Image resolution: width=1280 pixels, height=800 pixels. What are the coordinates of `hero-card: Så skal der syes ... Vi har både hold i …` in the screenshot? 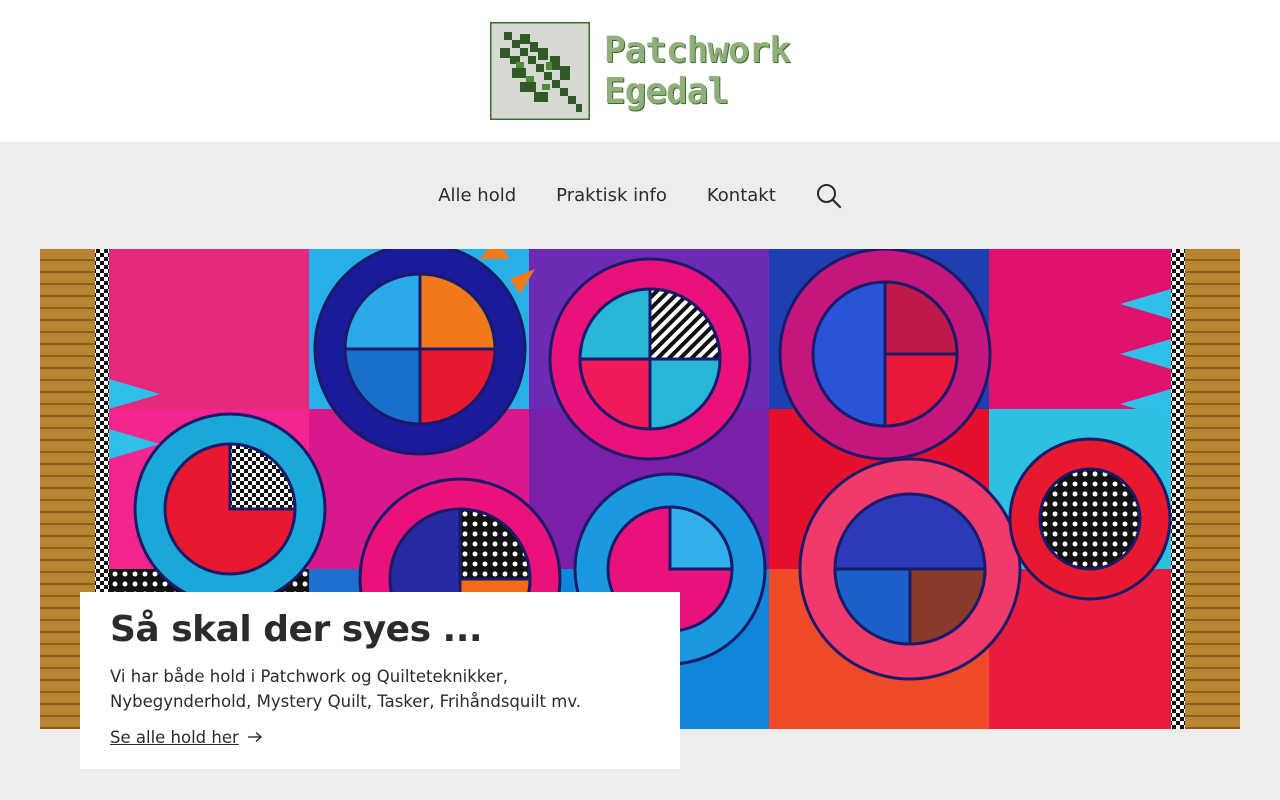 It's located at (380, 680).